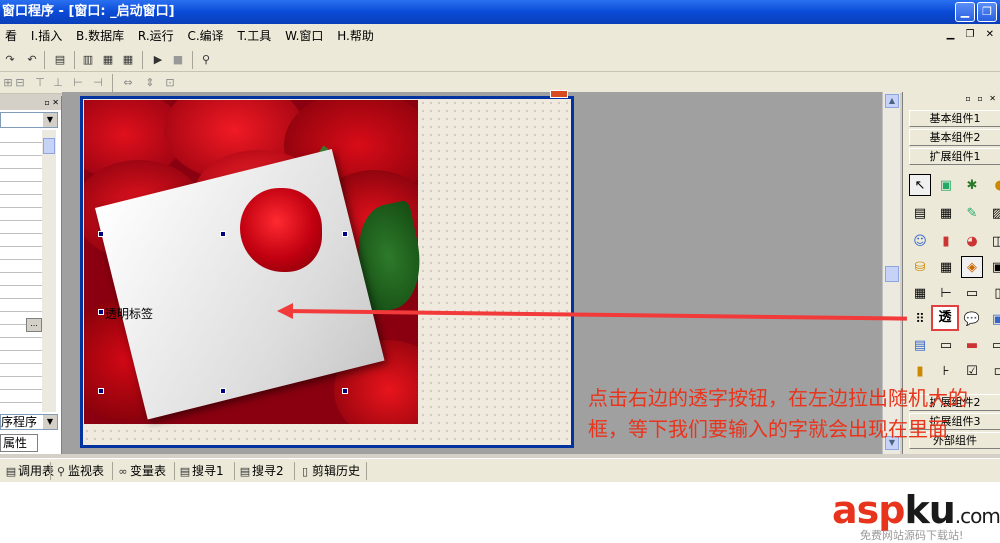 The width and height of the screenshot is (1000, 543). Describe the element at coordinates (920, 345) in the screenshot. I see `list-icon: ▤` at that location.